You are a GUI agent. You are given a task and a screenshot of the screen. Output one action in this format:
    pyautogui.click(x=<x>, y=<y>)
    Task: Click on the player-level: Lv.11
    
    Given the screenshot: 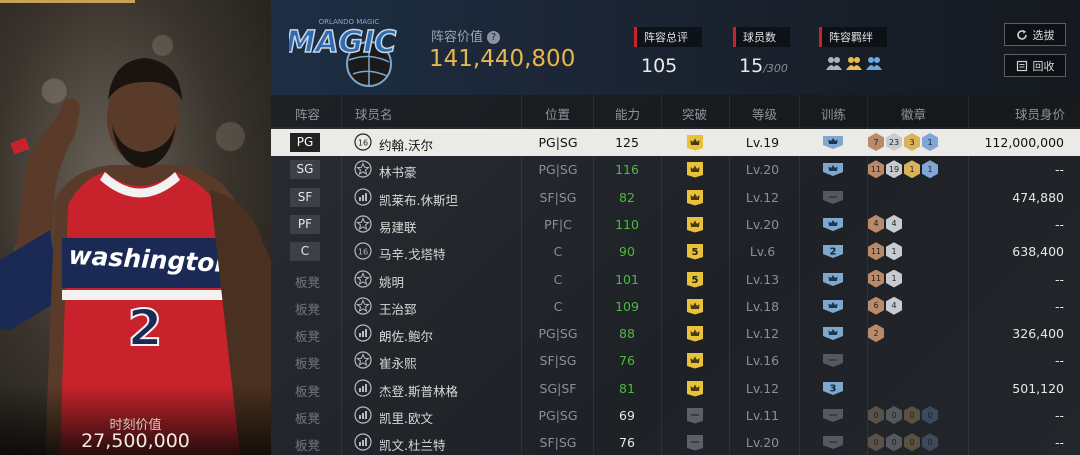 What is the action you would take?
    pyautogui.click(x=762, y=415)
    